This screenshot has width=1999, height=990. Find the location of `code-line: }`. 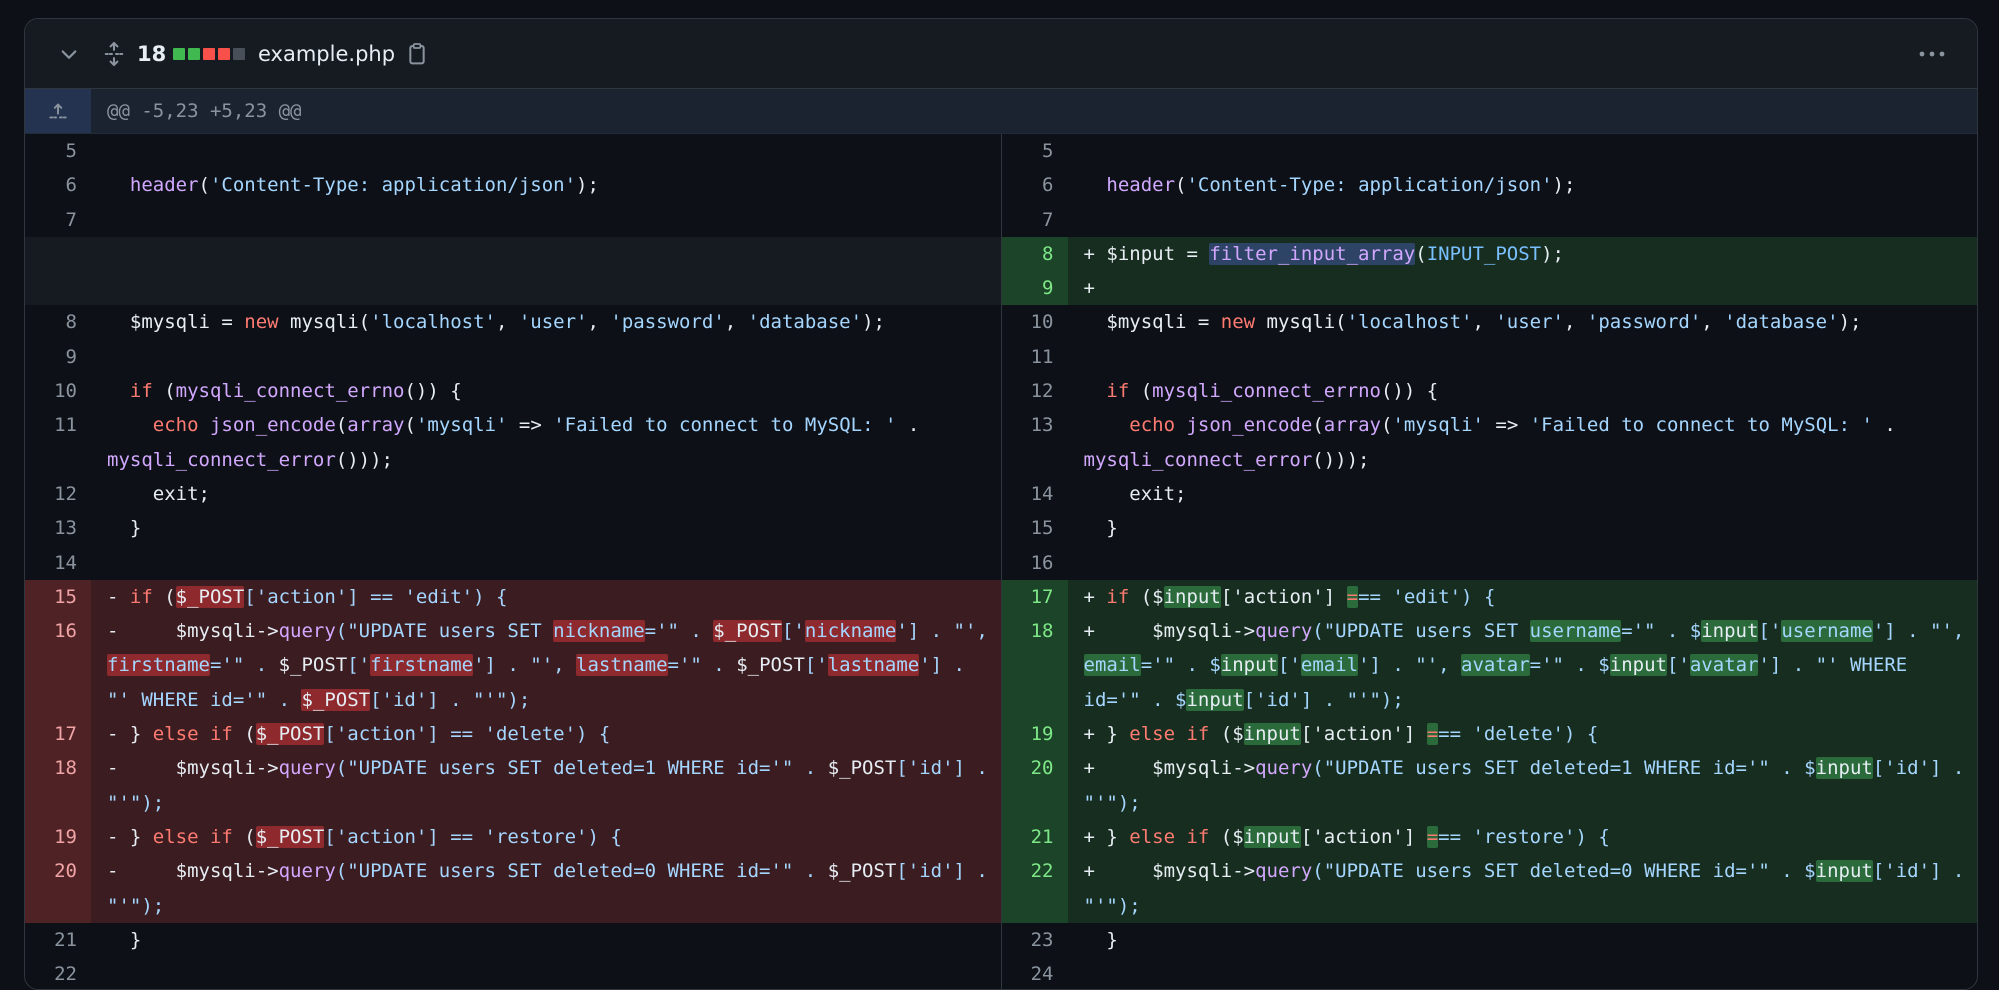

code-line: } is located at coordinates (546, 940).